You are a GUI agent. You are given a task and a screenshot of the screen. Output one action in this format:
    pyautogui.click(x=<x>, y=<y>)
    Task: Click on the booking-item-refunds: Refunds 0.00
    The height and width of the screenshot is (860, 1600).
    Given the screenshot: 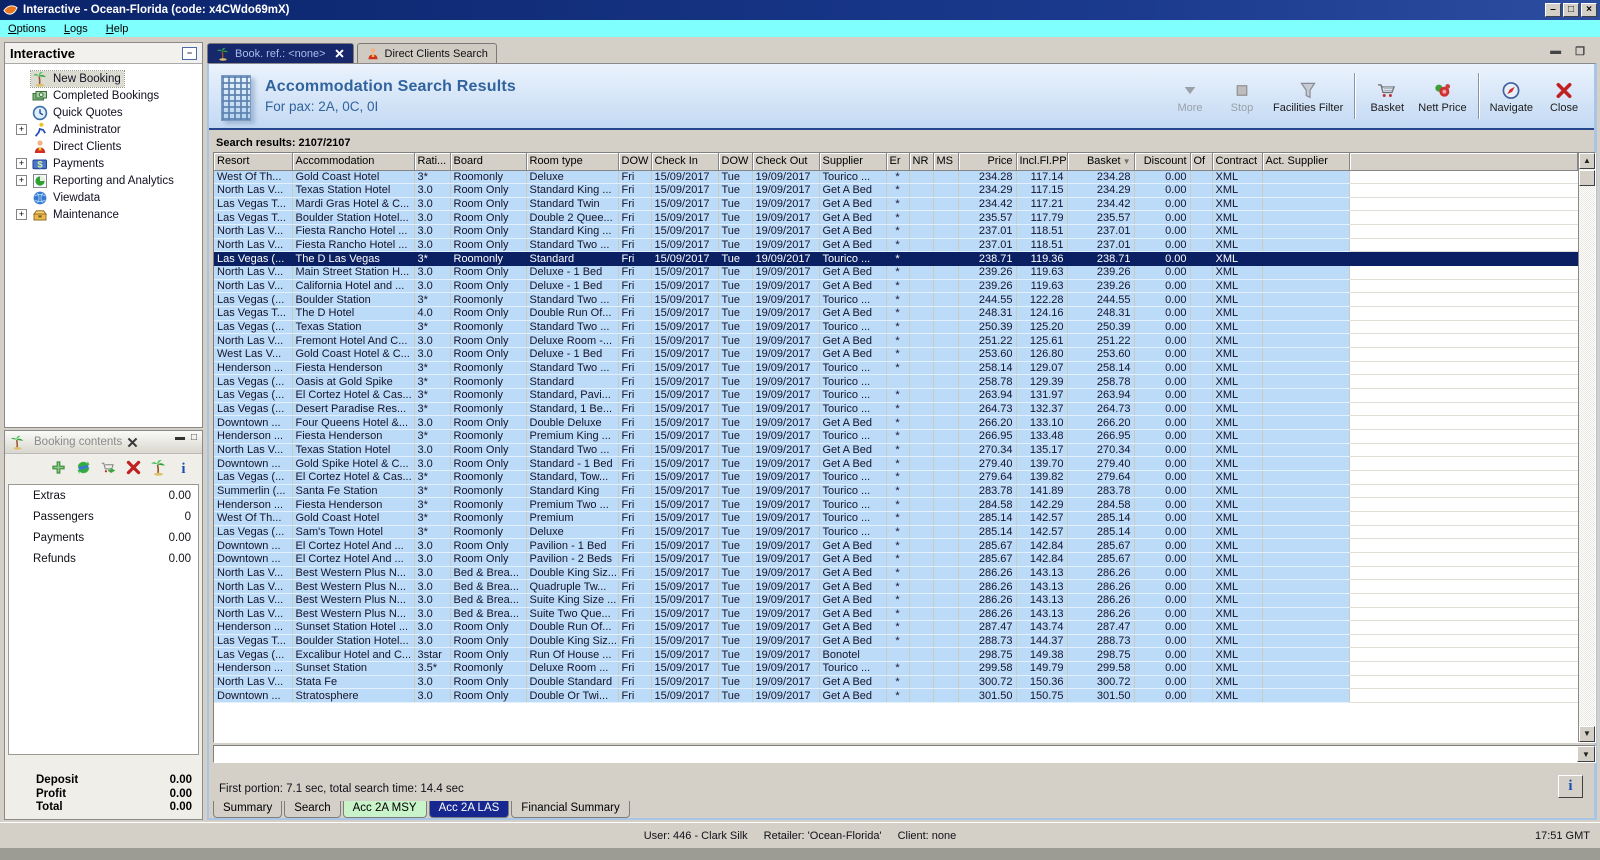 What is the action you would take?
    pyautogui.click(x=103, y=558)
    